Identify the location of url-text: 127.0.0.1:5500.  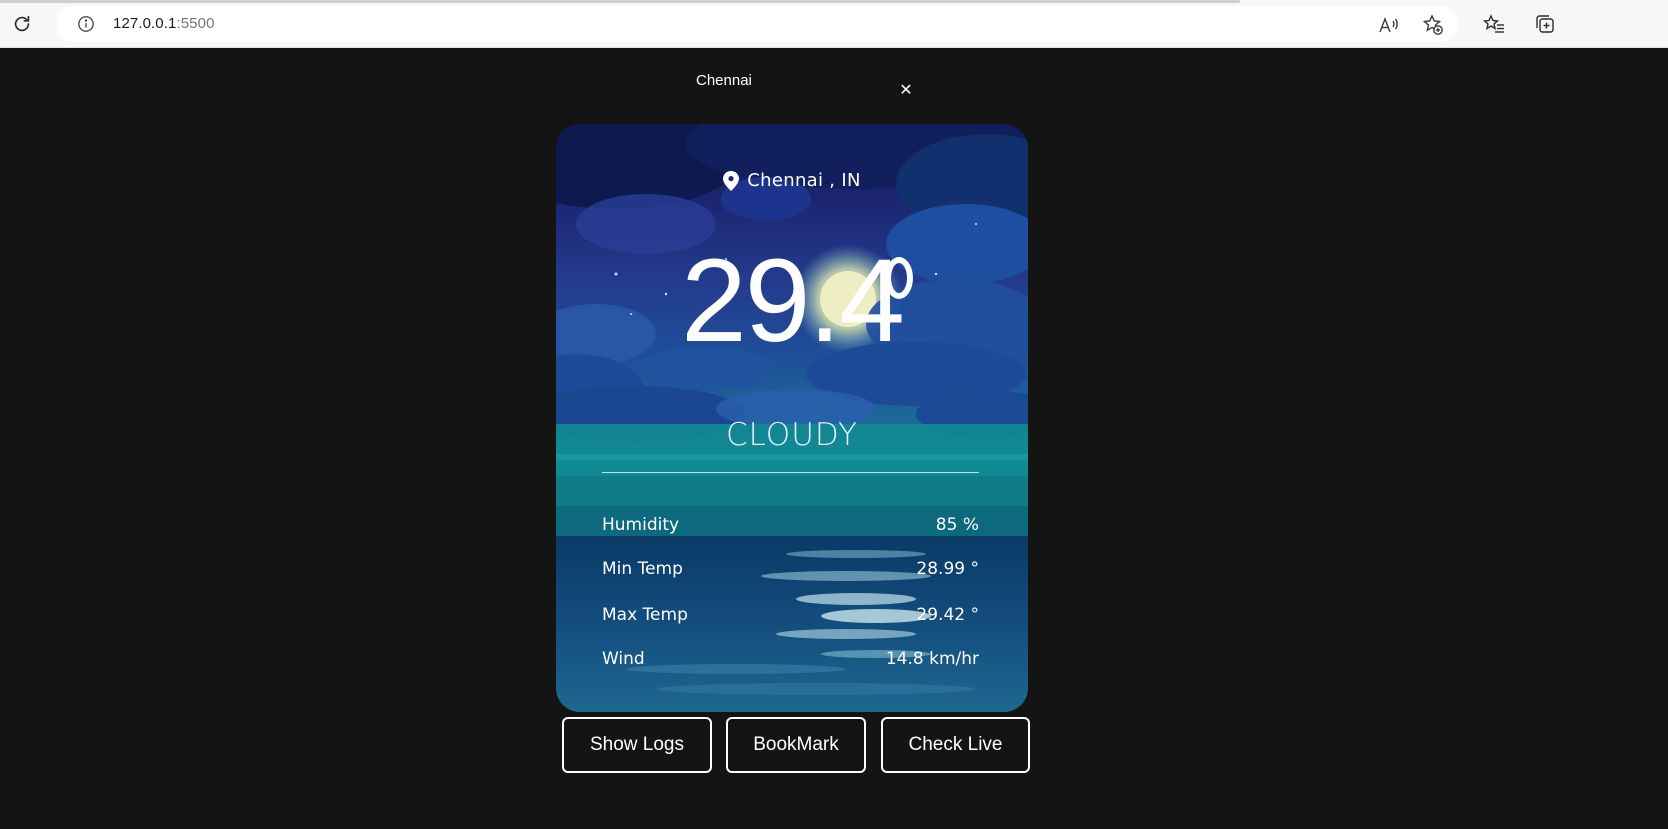
(164, 23).